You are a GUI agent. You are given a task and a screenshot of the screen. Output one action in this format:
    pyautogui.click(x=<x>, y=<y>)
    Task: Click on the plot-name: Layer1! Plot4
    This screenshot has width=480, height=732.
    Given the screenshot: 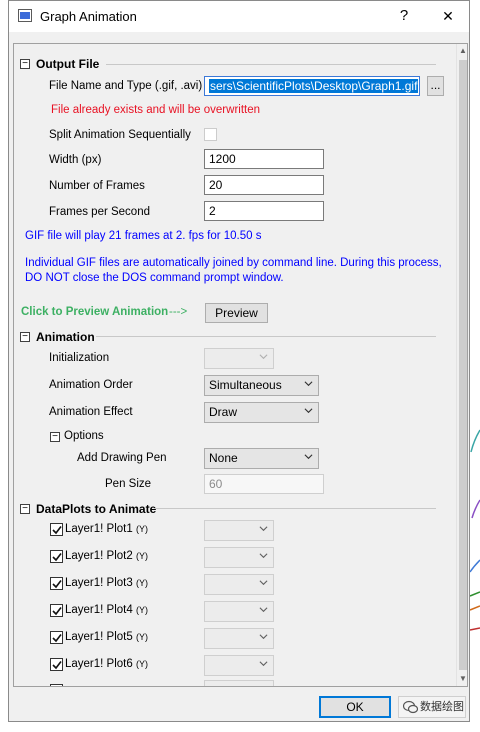 What is the action you would take?
    pyautogui.click(x=99, y=610)
    